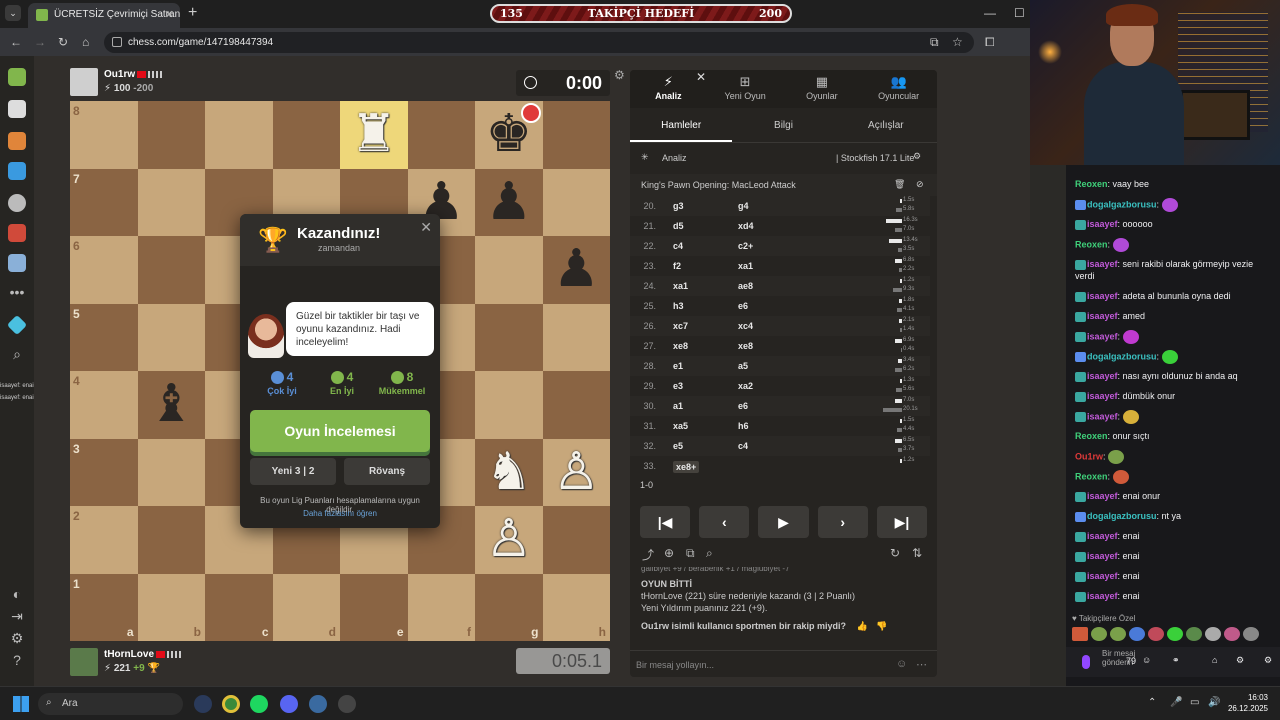  What do you see at coordinates (104, 270) in the screenshot?
I see `square-a6: 6` at bounding box center [104, 270].